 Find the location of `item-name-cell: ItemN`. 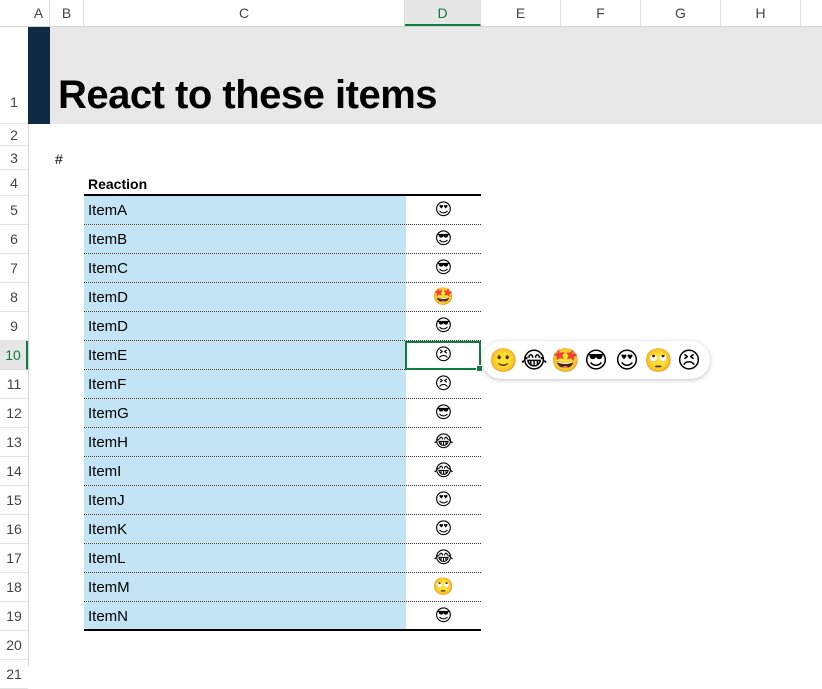

item-name-cell: ItemN is located at coordinates (245, 615).